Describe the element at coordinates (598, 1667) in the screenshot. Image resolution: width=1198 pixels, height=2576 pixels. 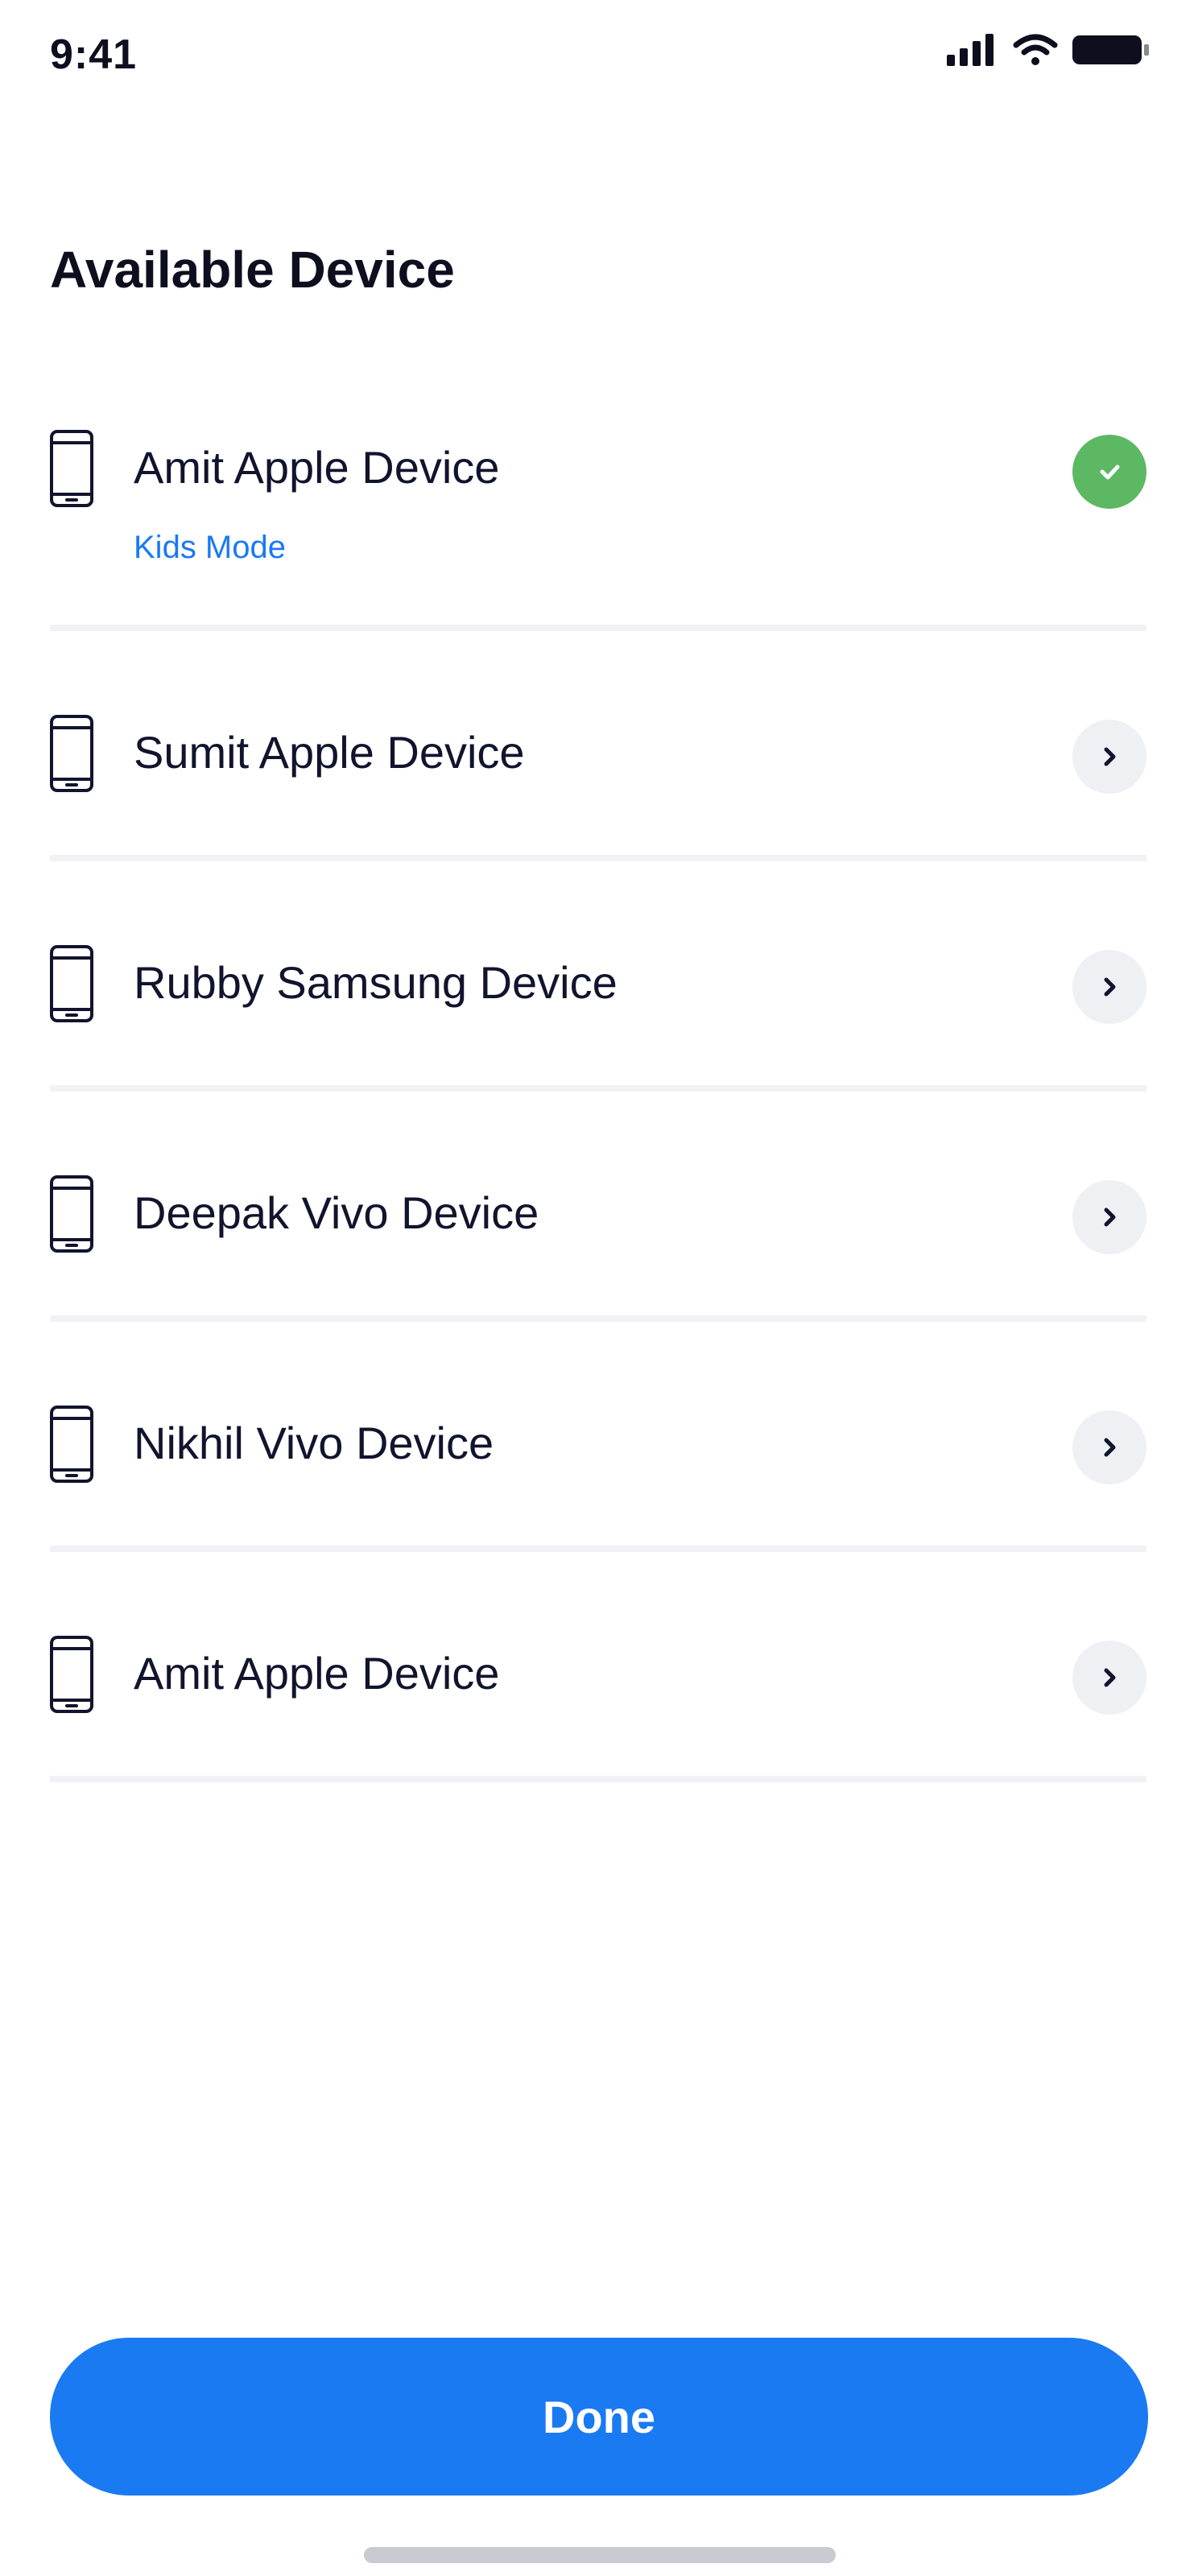
I see `device-item-amit-apple: Amit Apple Device` at that location.